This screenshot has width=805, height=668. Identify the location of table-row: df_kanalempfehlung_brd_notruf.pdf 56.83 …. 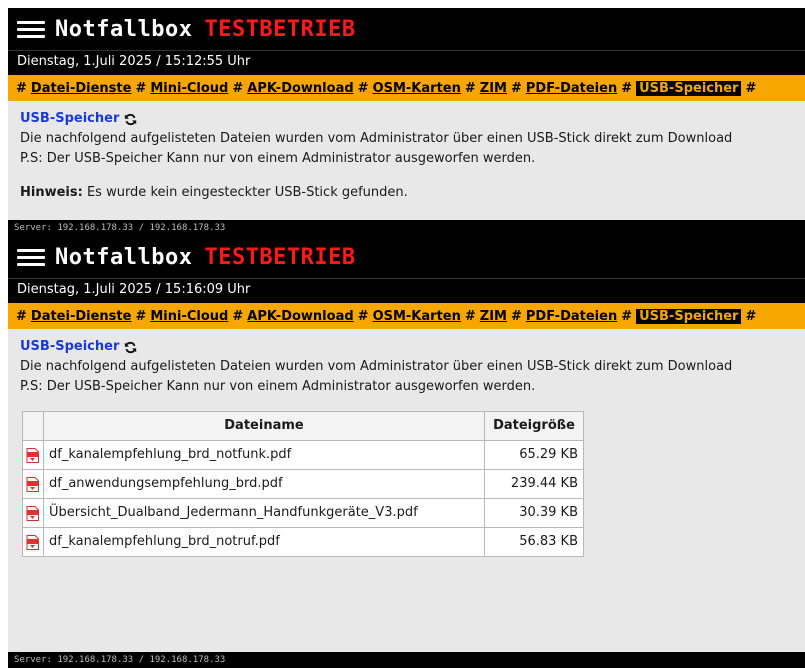
(303, 542).